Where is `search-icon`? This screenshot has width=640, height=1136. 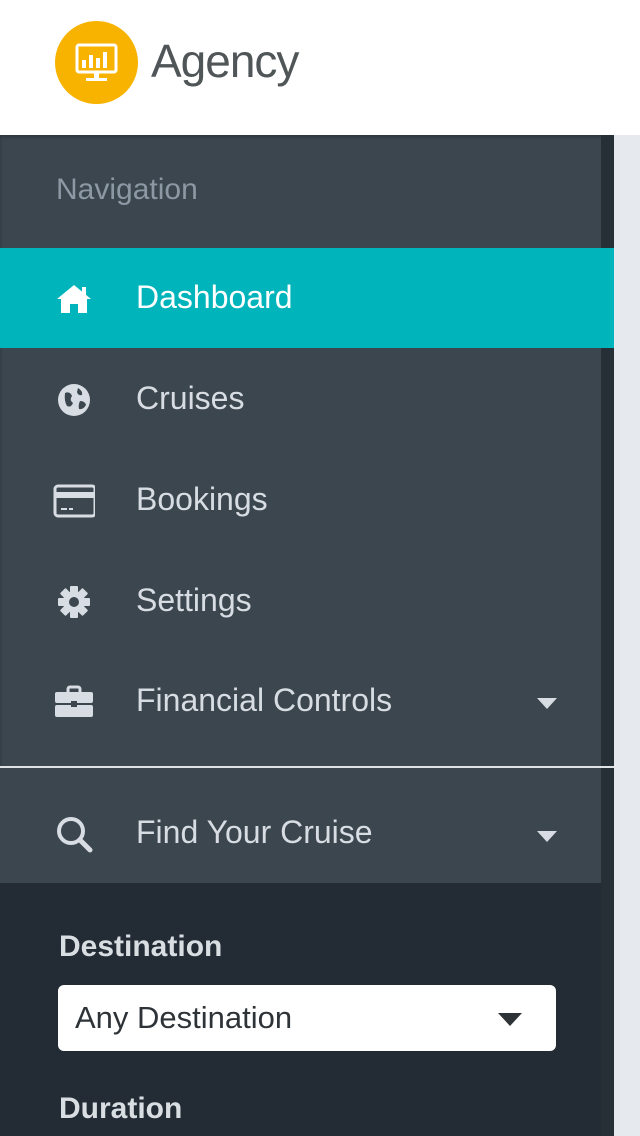
search-icon is located at coordinates (74, 834).